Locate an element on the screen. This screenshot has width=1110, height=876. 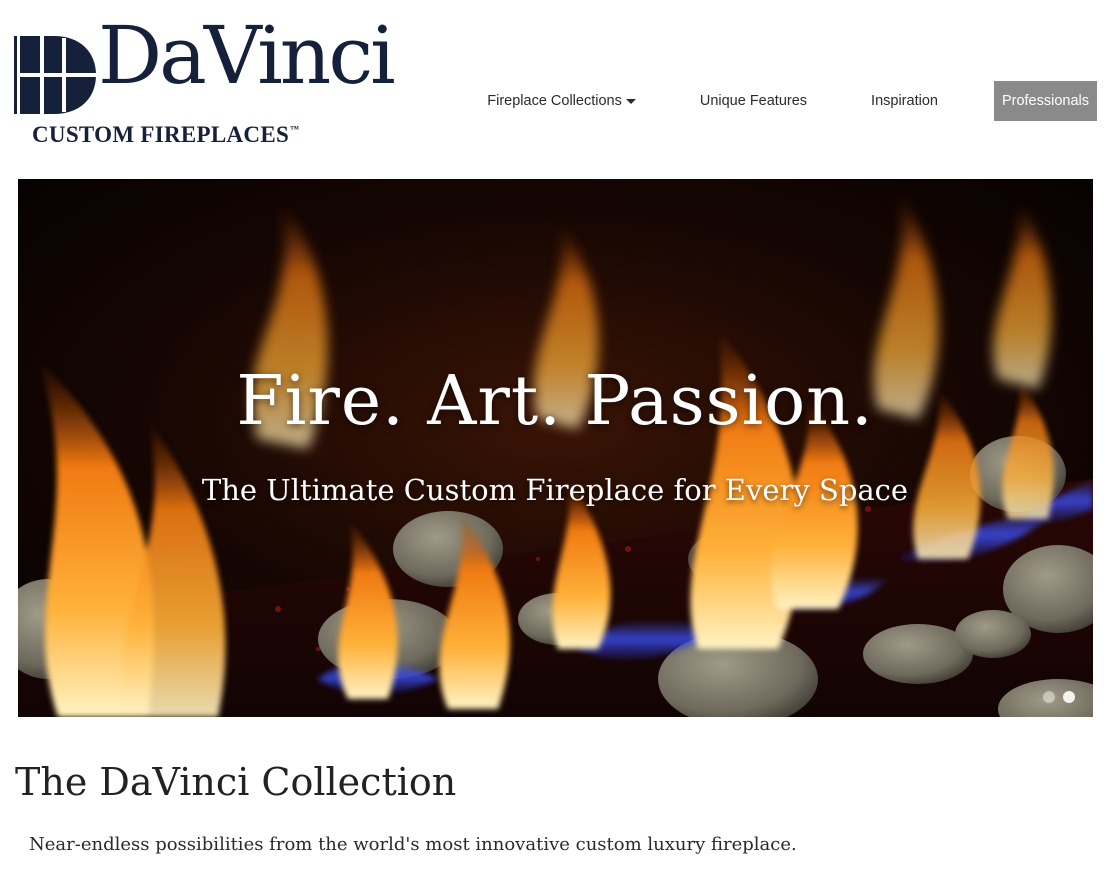
davinci-logo: DaVinci CUSTOM FIREPLACES™ is located at coordinates (205, 84).